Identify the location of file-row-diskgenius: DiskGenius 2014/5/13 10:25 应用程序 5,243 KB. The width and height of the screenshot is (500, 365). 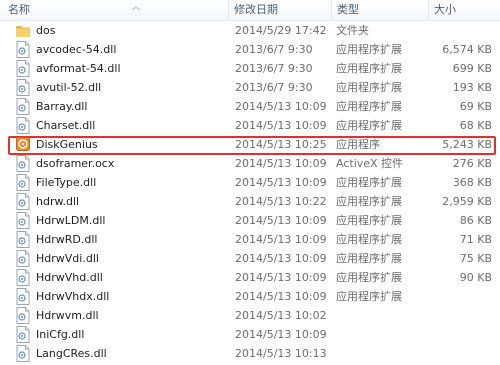
(250, 145).